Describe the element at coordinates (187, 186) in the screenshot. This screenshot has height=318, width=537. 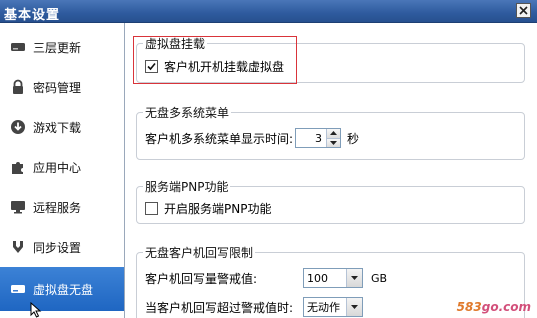
I see `group-title: 服务端PNP功能` at that location.